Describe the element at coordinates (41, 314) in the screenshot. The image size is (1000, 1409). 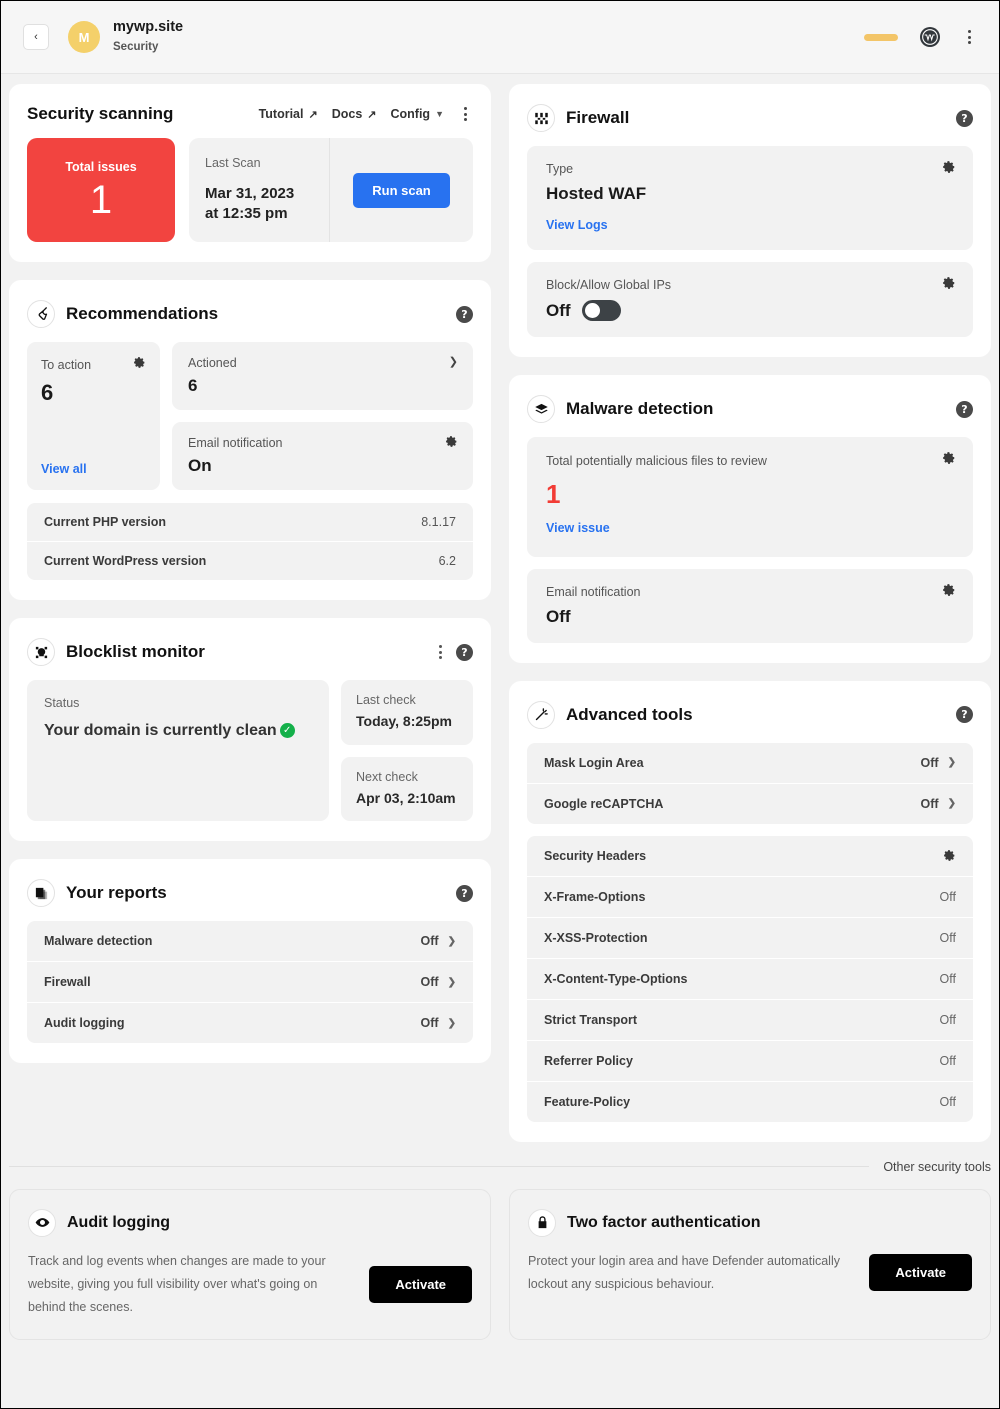
I see `wrench-icon` at that location.